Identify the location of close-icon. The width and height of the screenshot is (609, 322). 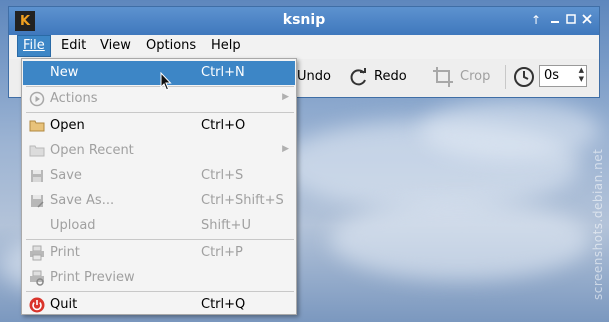
(587, 20).